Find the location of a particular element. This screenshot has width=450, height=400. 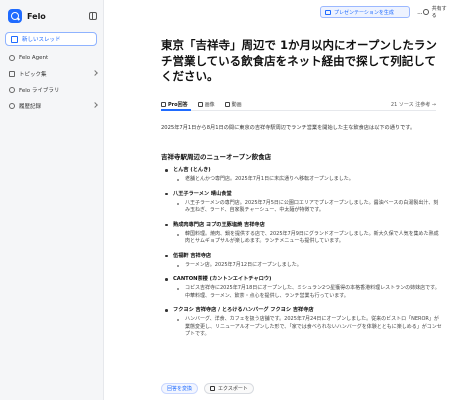

share-button: 共有する is located at coordinates (436, 12).